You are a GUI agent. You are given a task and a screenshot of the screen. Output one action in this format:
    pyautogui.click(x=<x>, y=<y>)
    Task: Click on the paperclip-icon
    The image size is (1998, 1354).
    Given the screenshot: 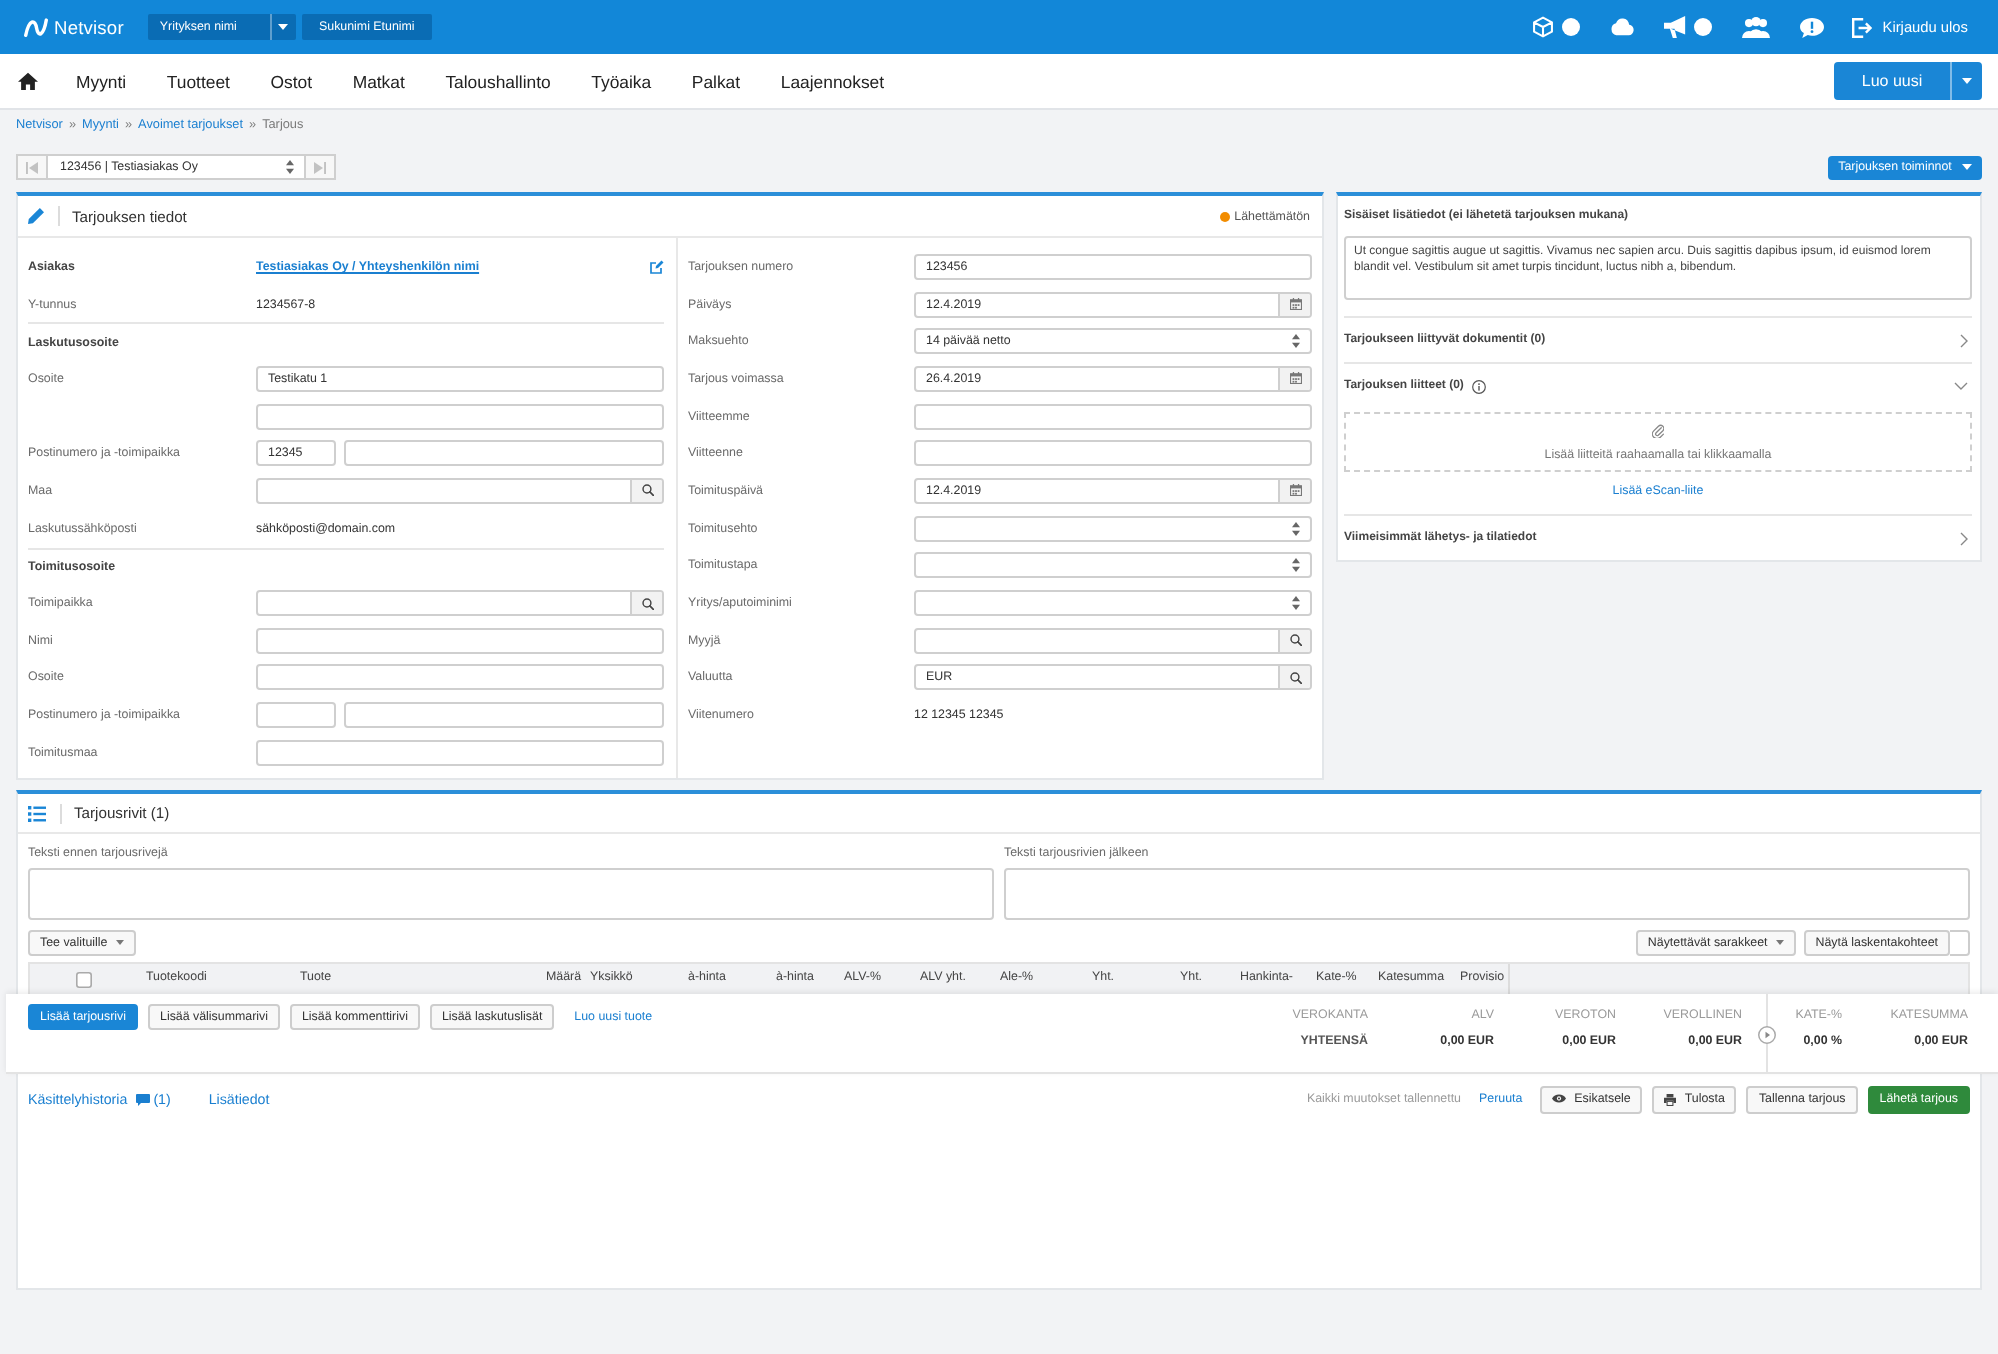 What is the action you would take?
    pyautogui.click(x=1658, y=430)
    